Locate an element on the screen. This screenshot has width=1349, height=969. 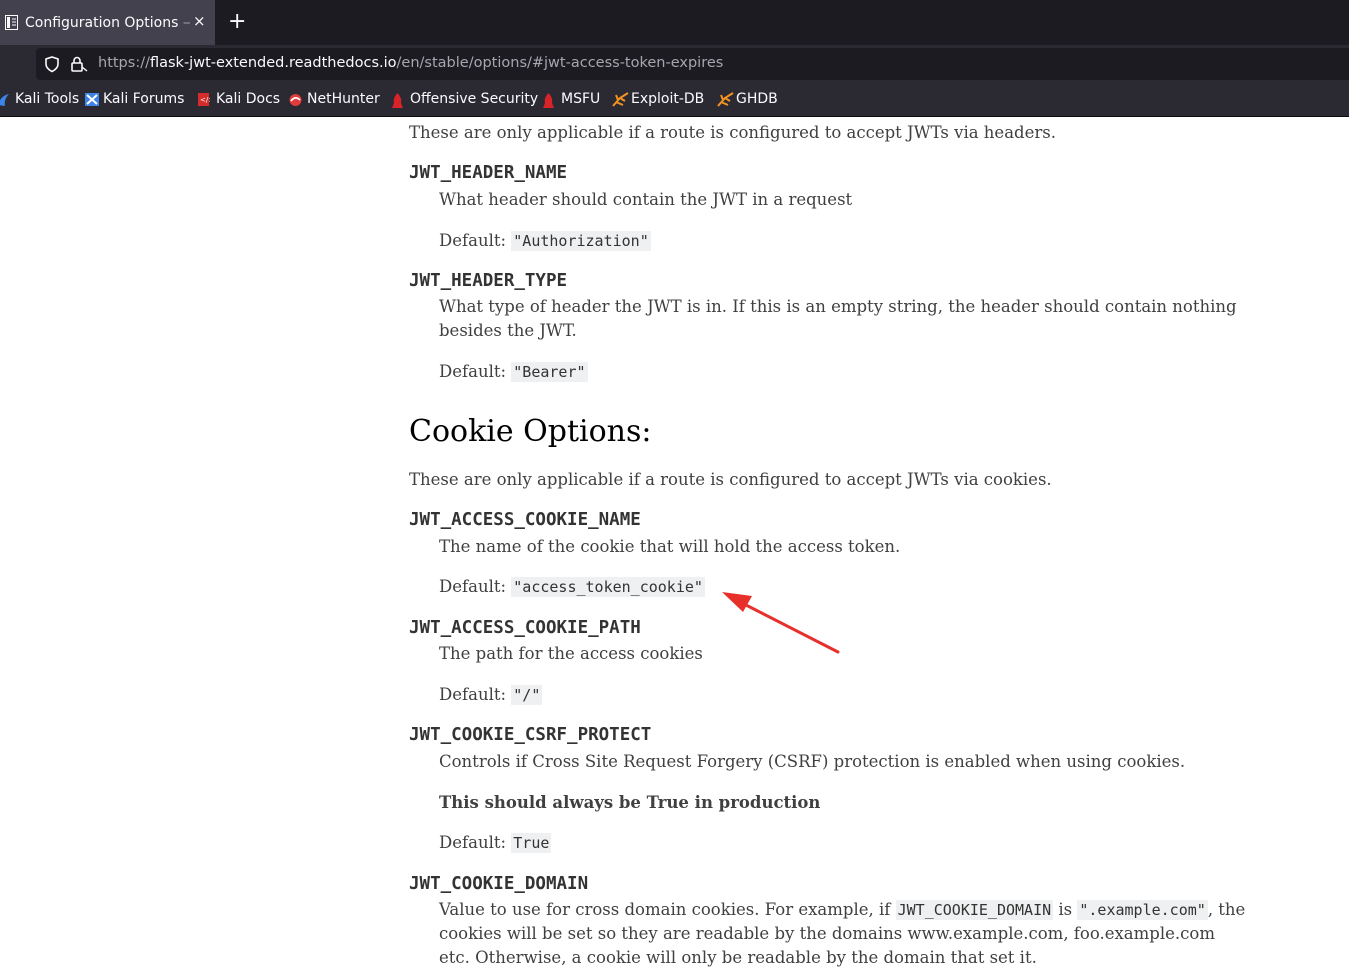
option-note: This should always be True in production is located at coordinates (630, 802).